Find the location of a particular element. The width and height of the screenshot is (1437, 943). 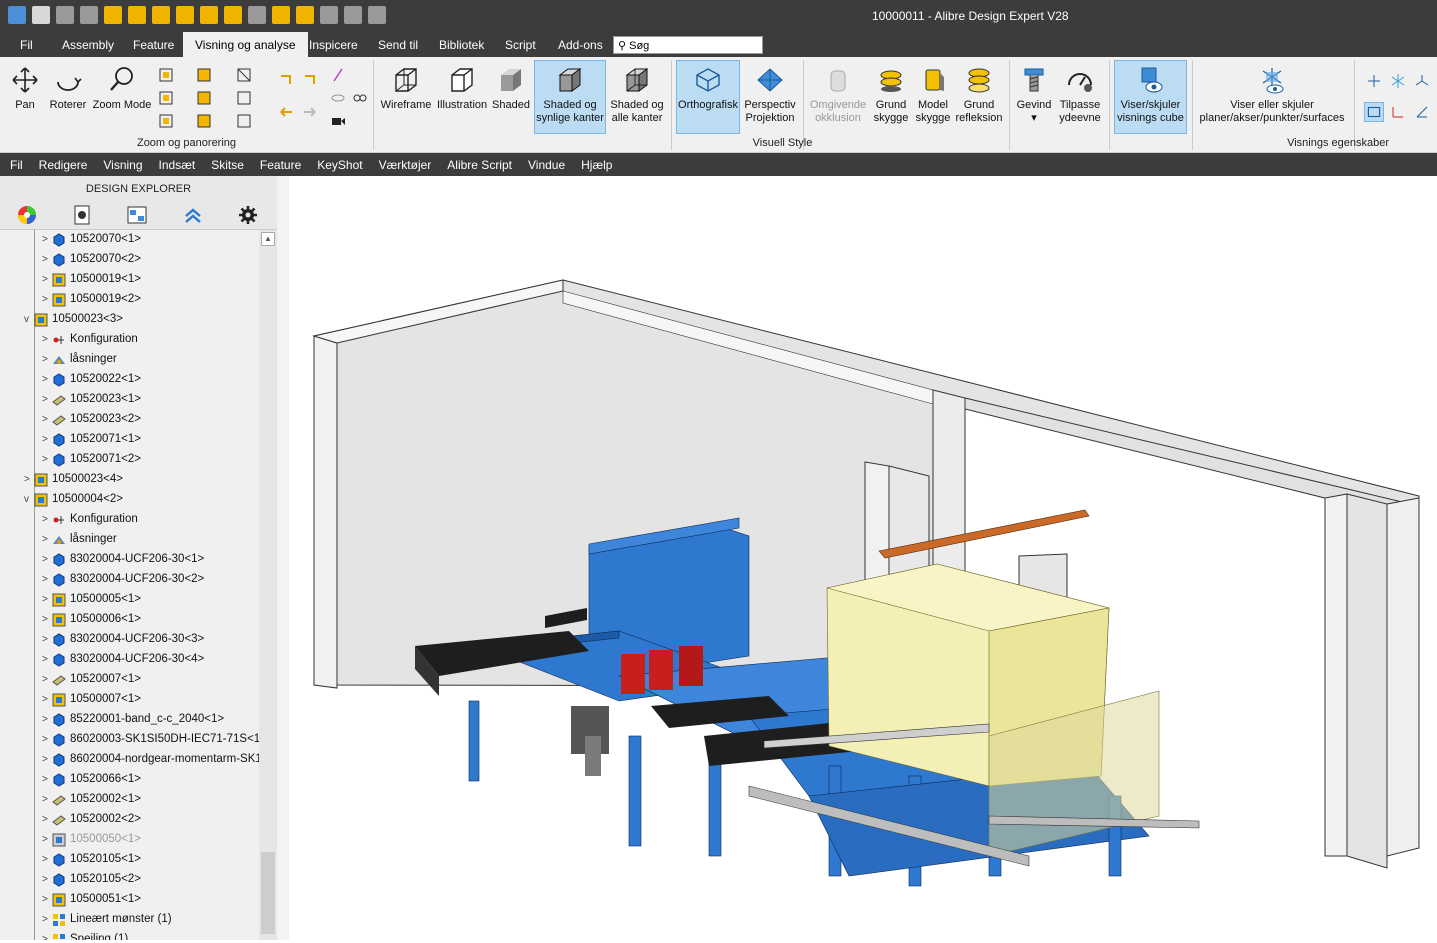

menu-visning: Visning is located at coordinates (122, 165).